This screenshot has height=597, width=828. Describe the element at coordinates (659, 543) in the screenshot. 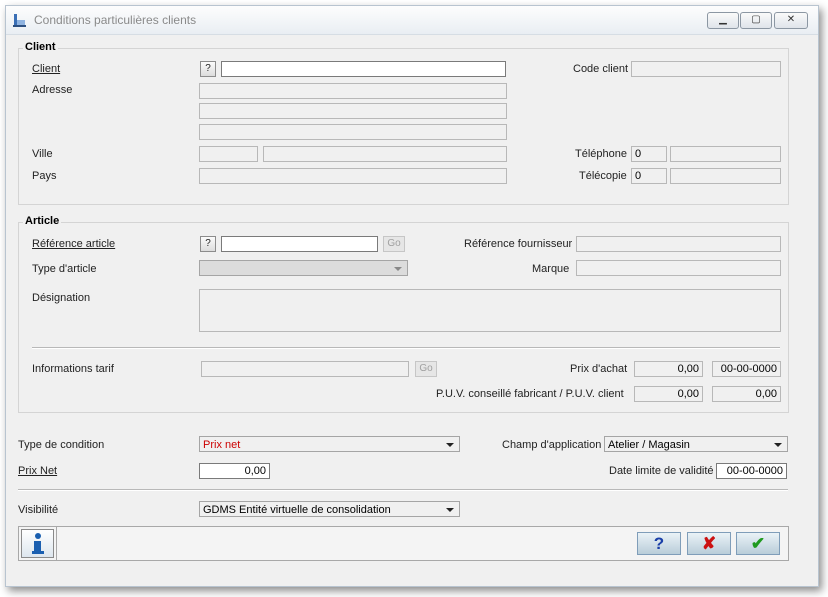

I see `help-button: ?` at that location.